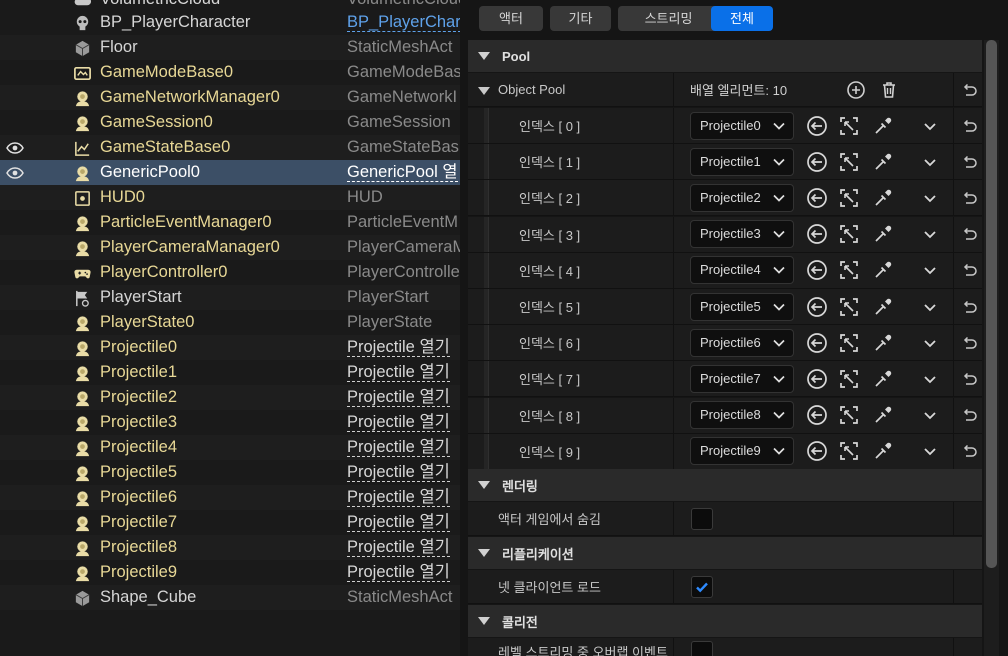 This screenshot has height=656, width=1008. I want to click on add-element-icon, so click(856, 90).